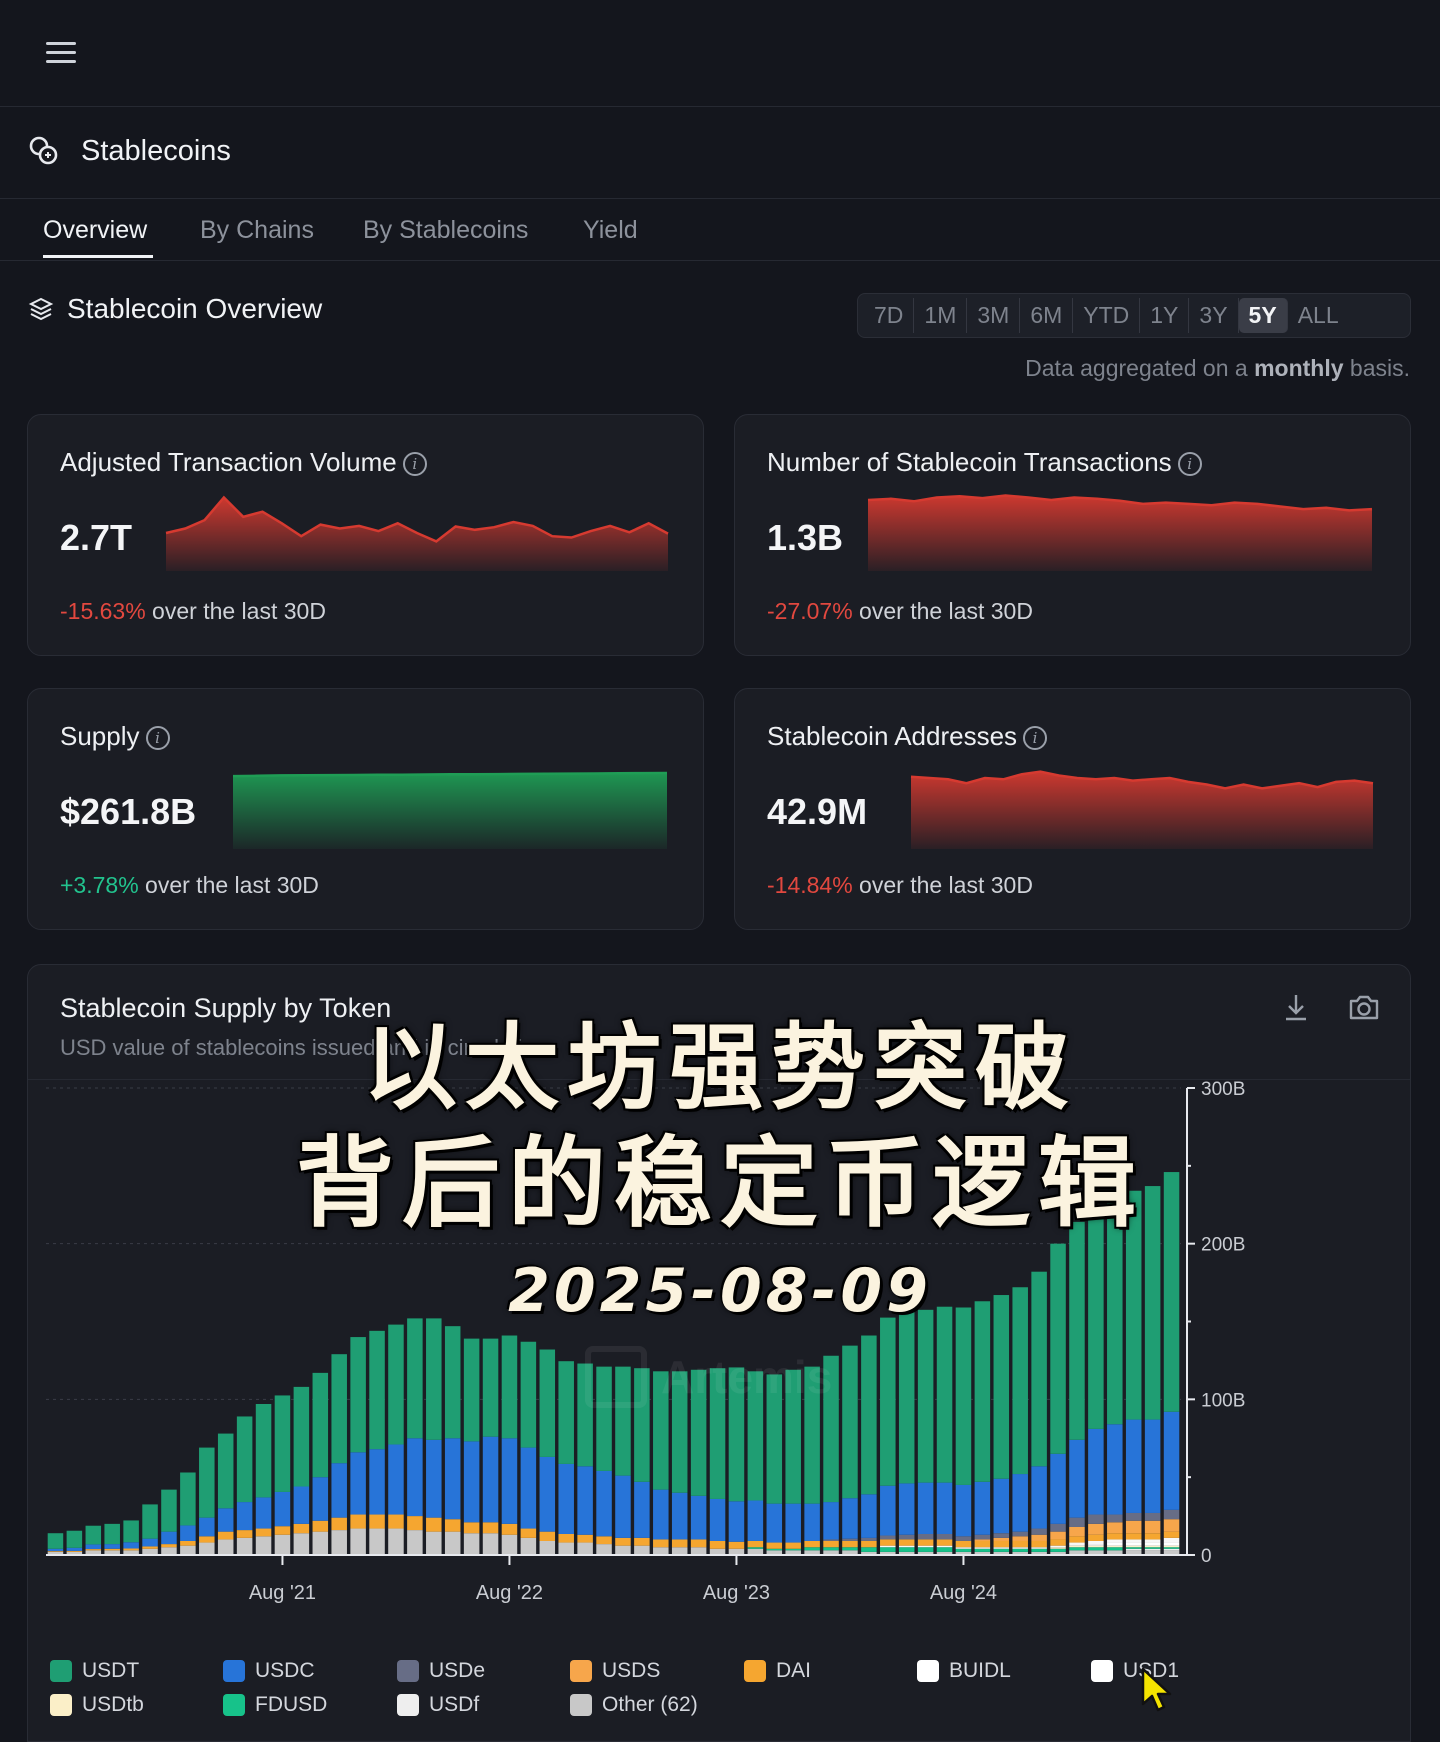 This screenshot has width=1440, height=1742. Describe the element at coordinates (95, 230) in the screenshot. I see `tab-overview: Overview` at that location.